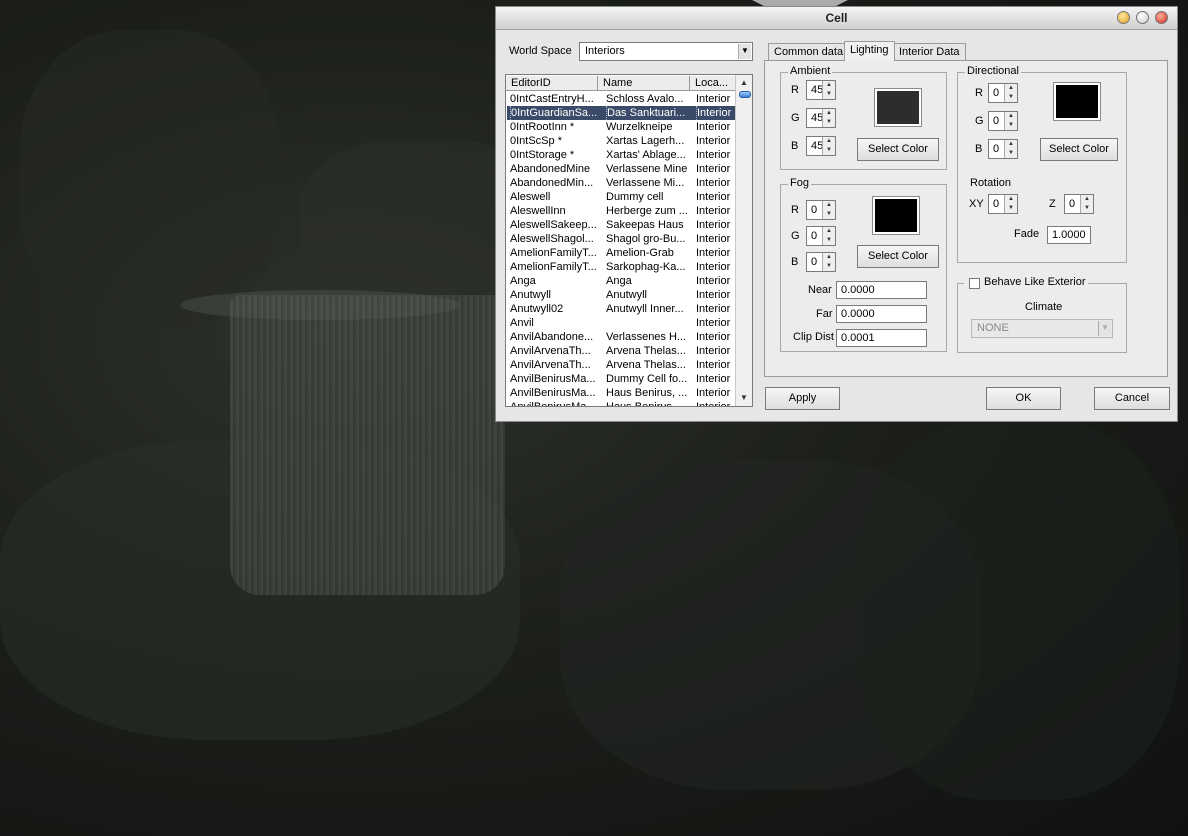  Describe the element at coordinates (523, 281) in the screenshot. I see `list-cell-editorid: Anga` at that location.